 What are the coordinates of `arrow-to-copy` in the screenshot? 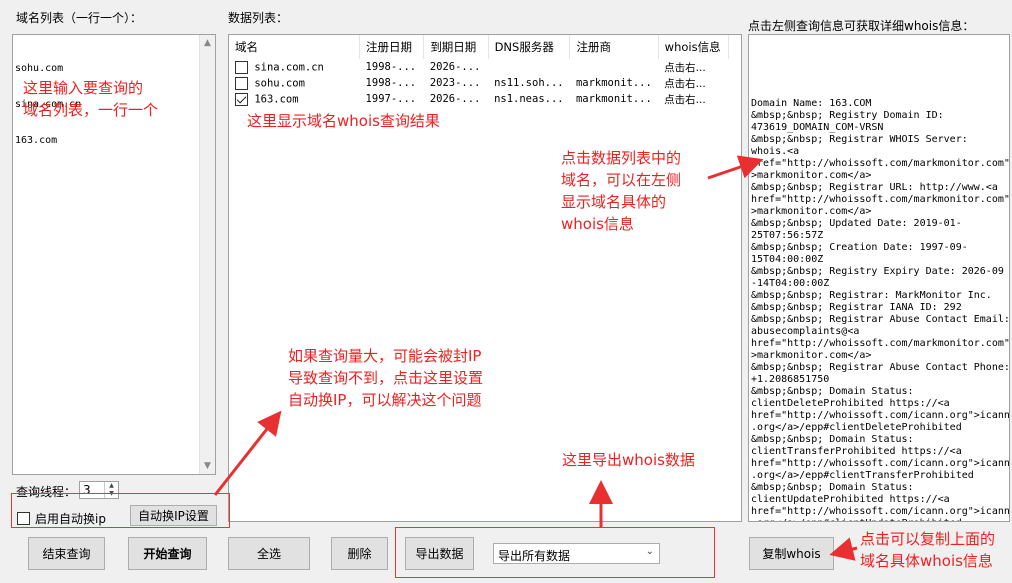 It's located at (843, 549).